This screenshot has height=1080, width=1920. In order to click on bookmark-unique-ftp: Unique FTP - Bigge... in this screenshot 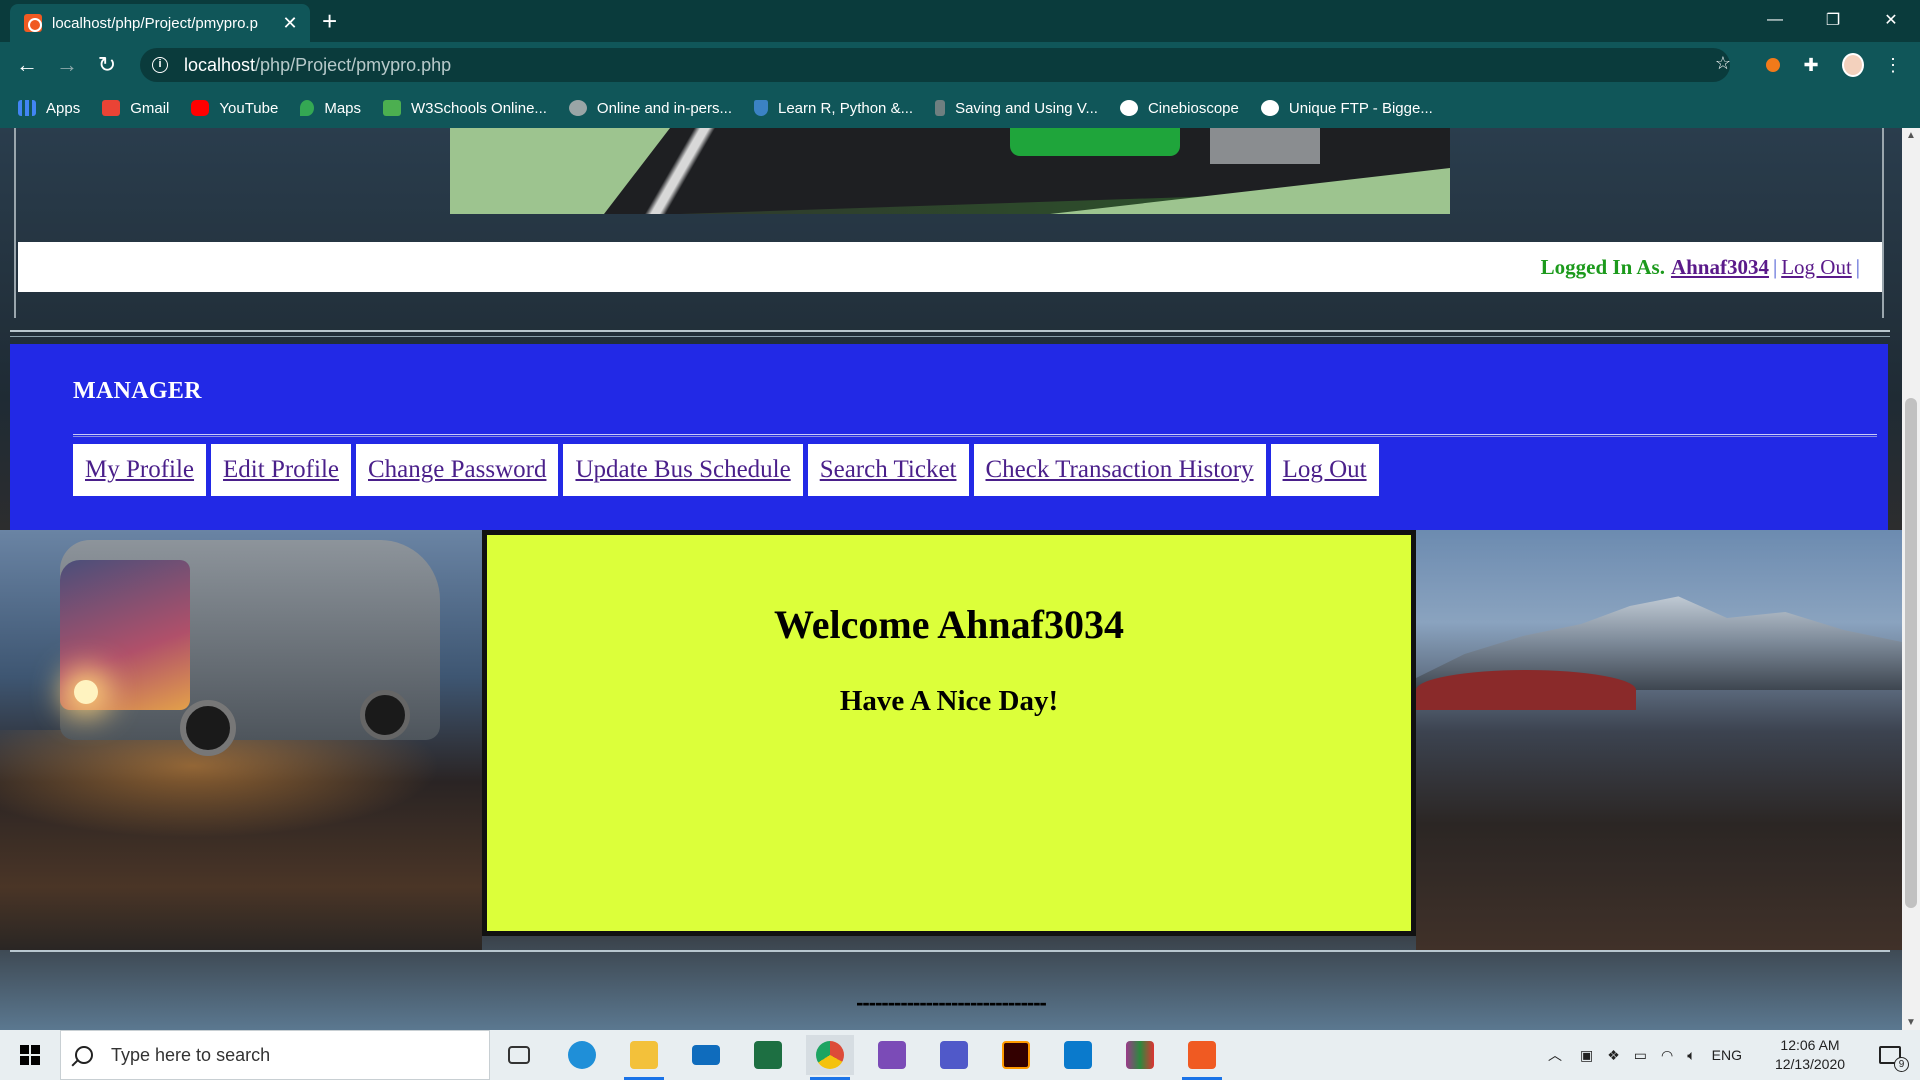, I will do `click(1346, 108)`.